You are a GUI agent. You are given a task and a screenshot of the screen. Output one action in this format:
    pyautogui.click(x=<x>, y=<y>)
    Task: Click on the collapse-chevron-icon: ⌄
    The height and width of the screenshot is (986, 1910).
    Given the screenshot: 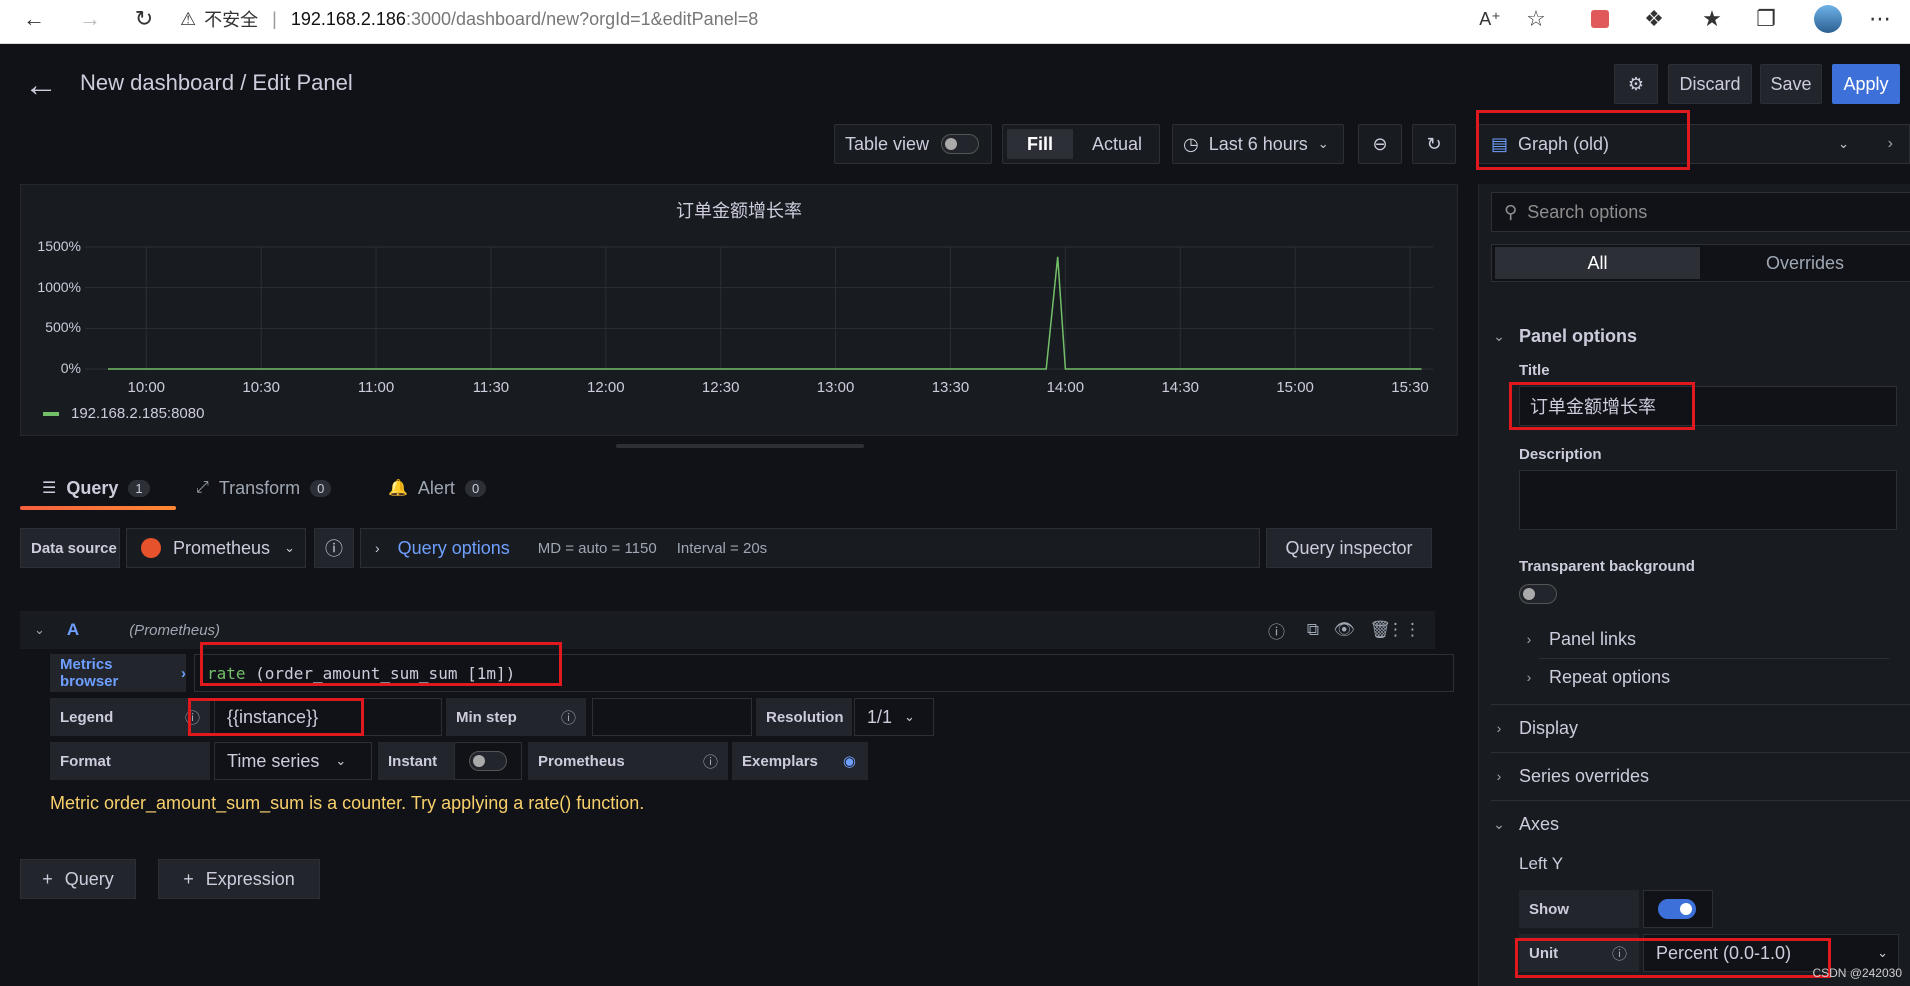 What is the action you would take?
    pyautogui.click(x=39, y=630)
    